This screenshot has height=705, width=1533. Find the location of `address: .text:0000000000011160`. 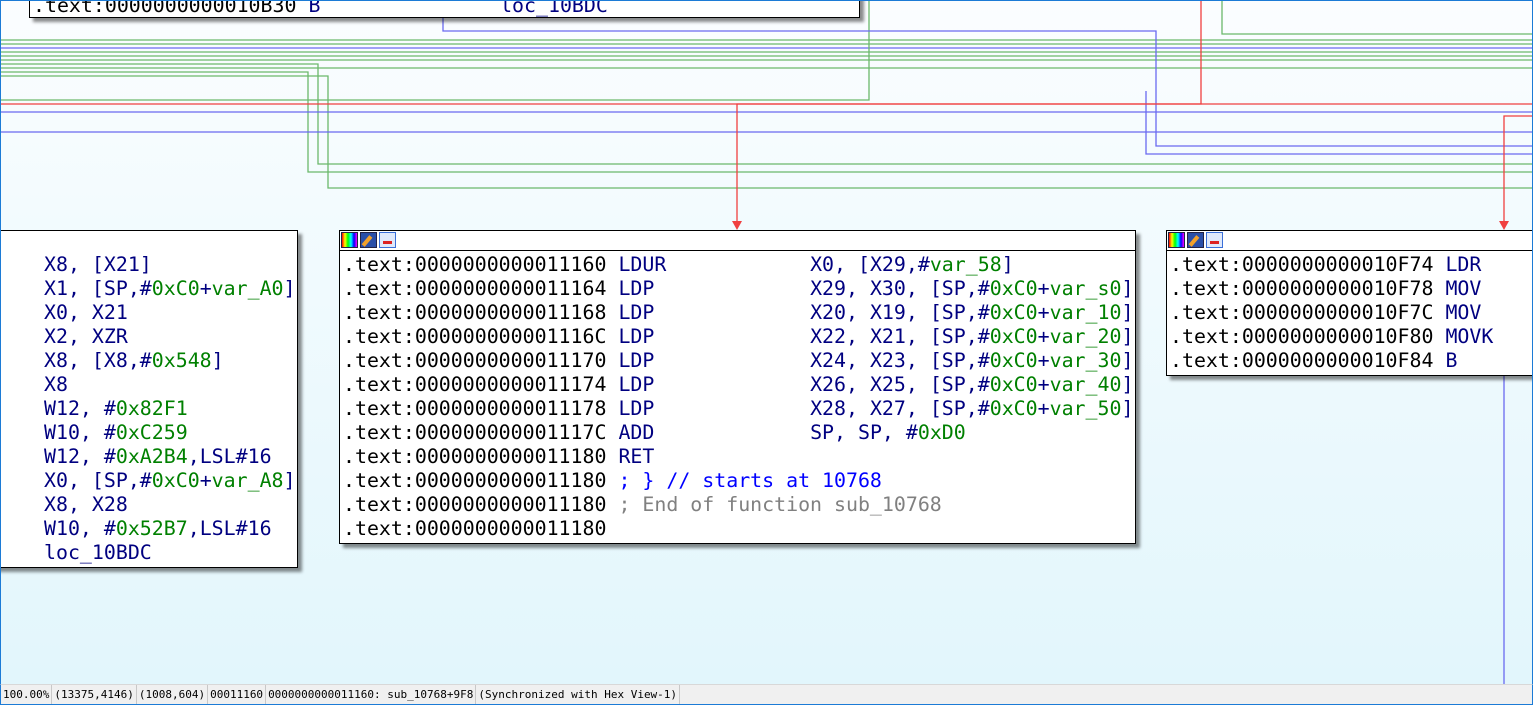

address: .text:0000000000011160 is located at coordinates (475, 264).